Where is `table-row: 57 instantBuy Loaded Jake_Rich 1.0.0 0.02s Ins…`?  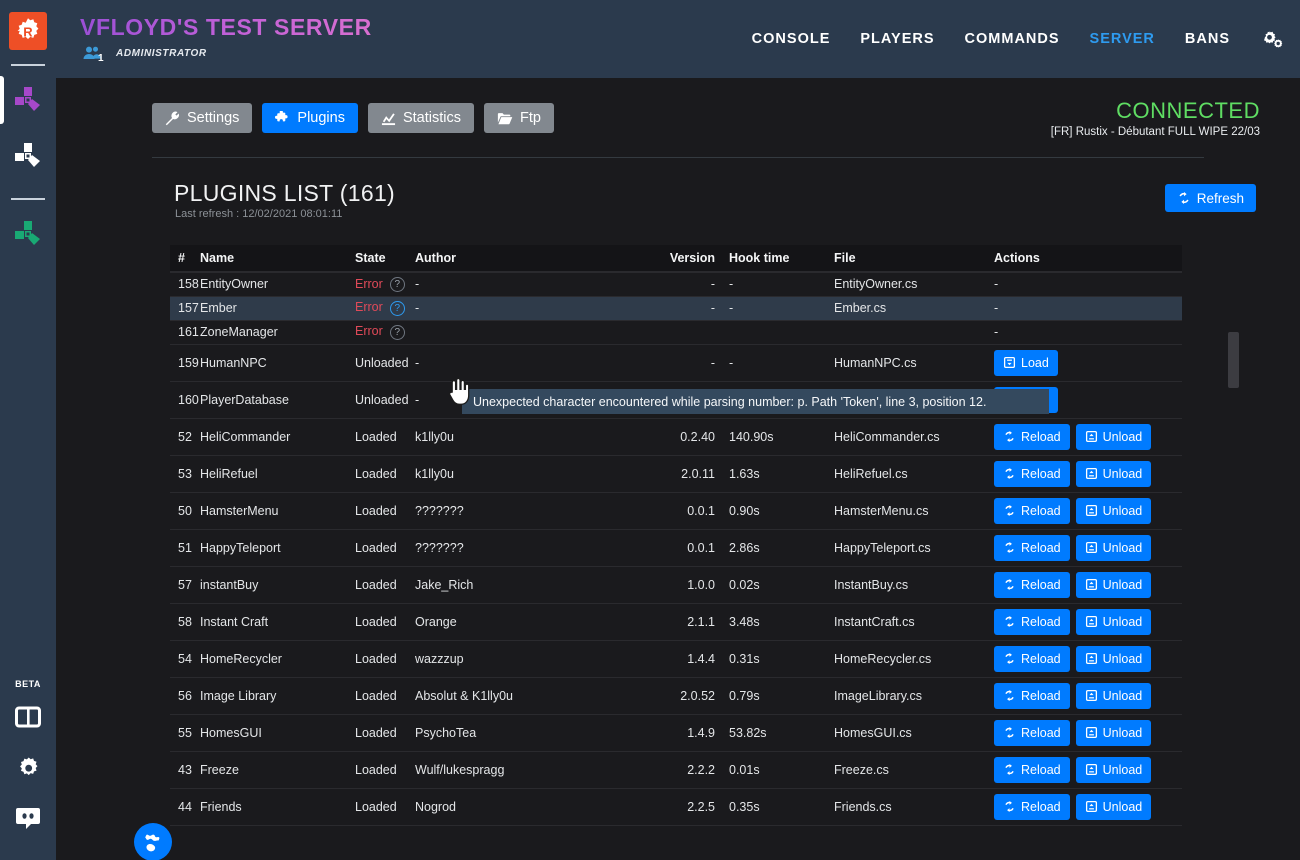 table-row: 57 instantBuy Loaded Jake_Rich 1.0.0 0.02s Ins… is located at coordinates (676, 585).